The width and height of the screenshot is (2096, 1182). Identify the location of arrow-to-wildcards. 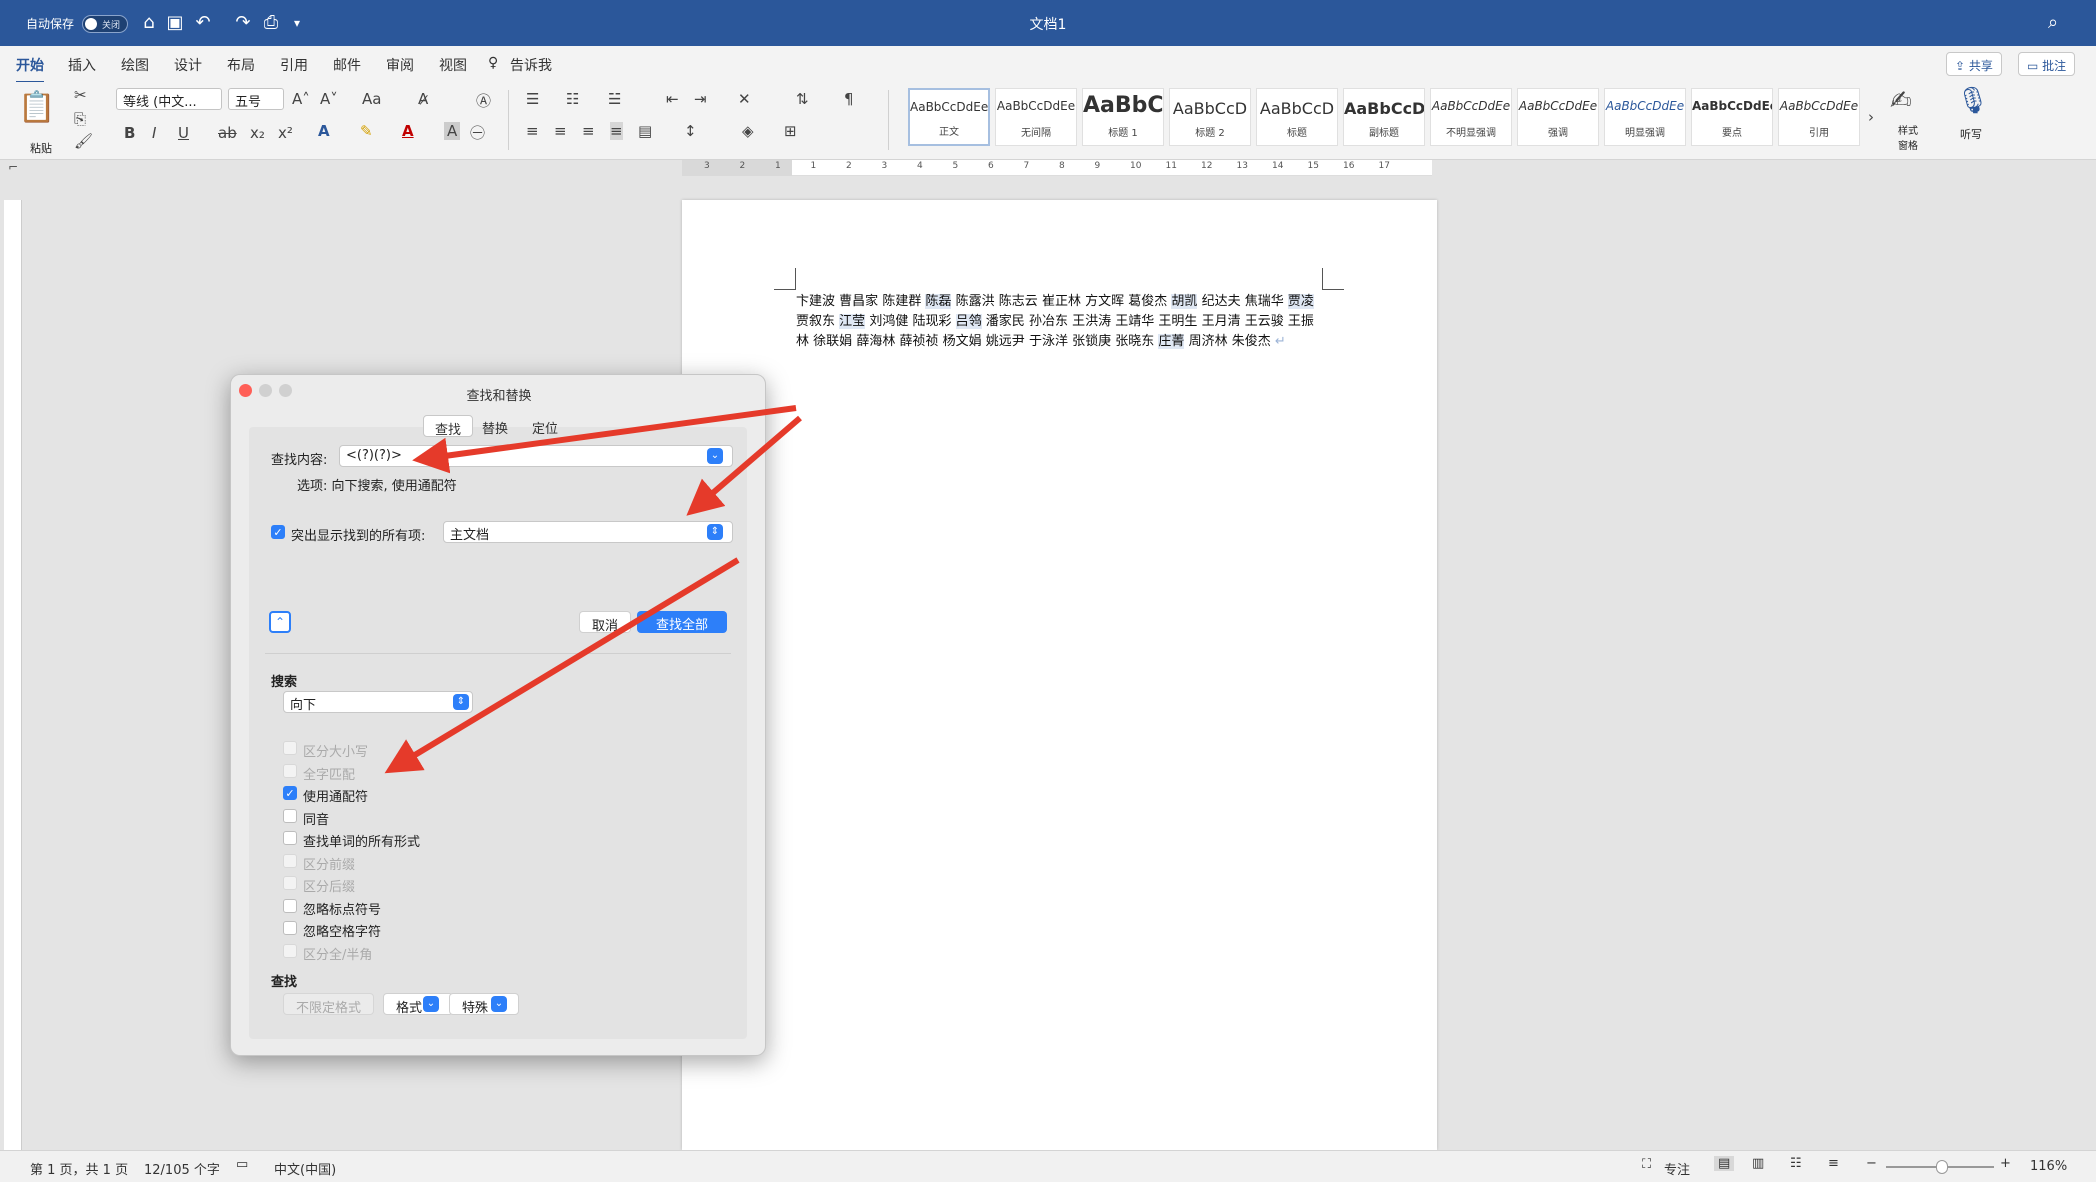
(562, 665).